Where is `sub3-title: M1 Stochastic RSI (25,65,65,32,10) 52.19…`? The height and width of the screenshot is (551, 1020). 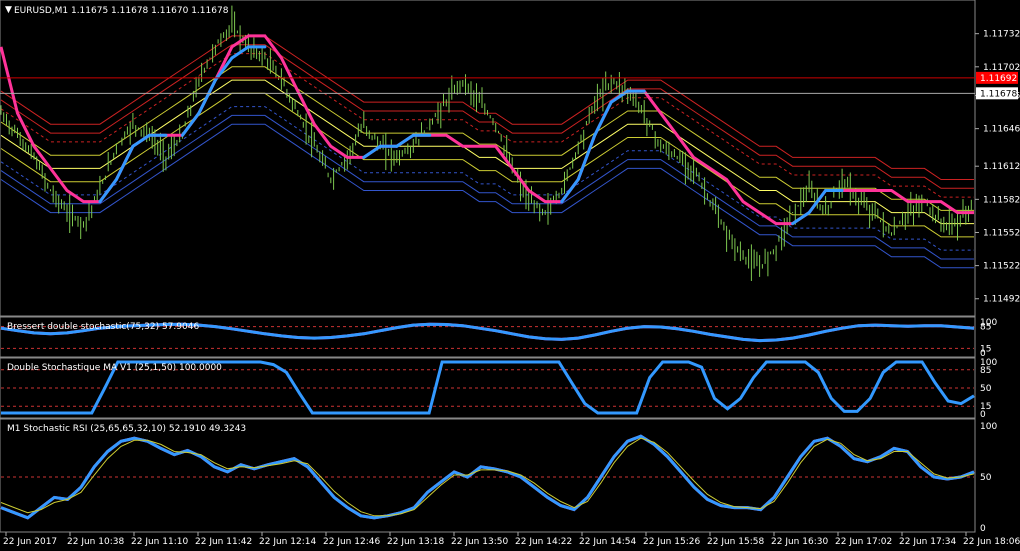 sub3-title: M1 Stochastic RSI (25,65,65,32,10) 52.19… is located at coordinates (126, 429).